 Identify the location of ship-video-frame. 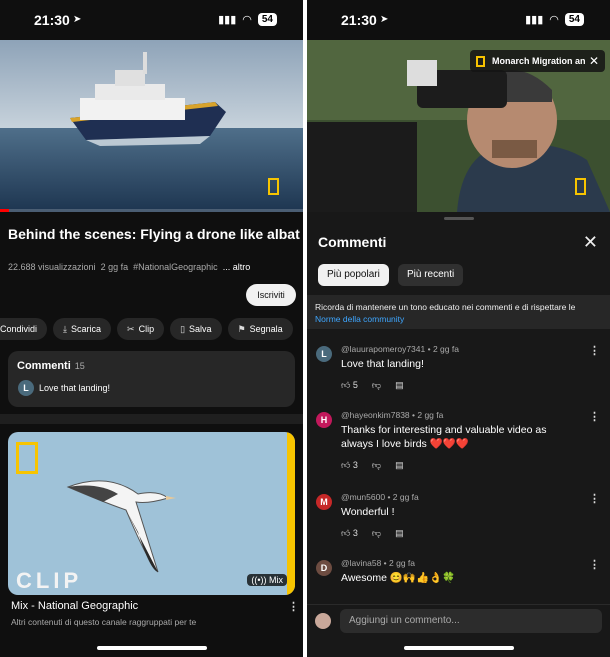
(151, 126).